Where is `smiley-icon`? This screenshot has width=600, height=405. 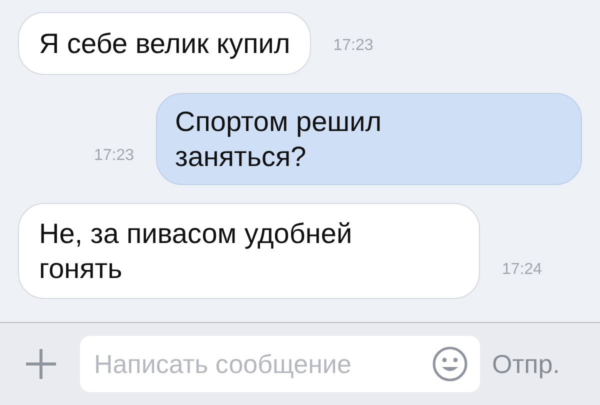
smiley-icon is located at coordinates (450, 364).